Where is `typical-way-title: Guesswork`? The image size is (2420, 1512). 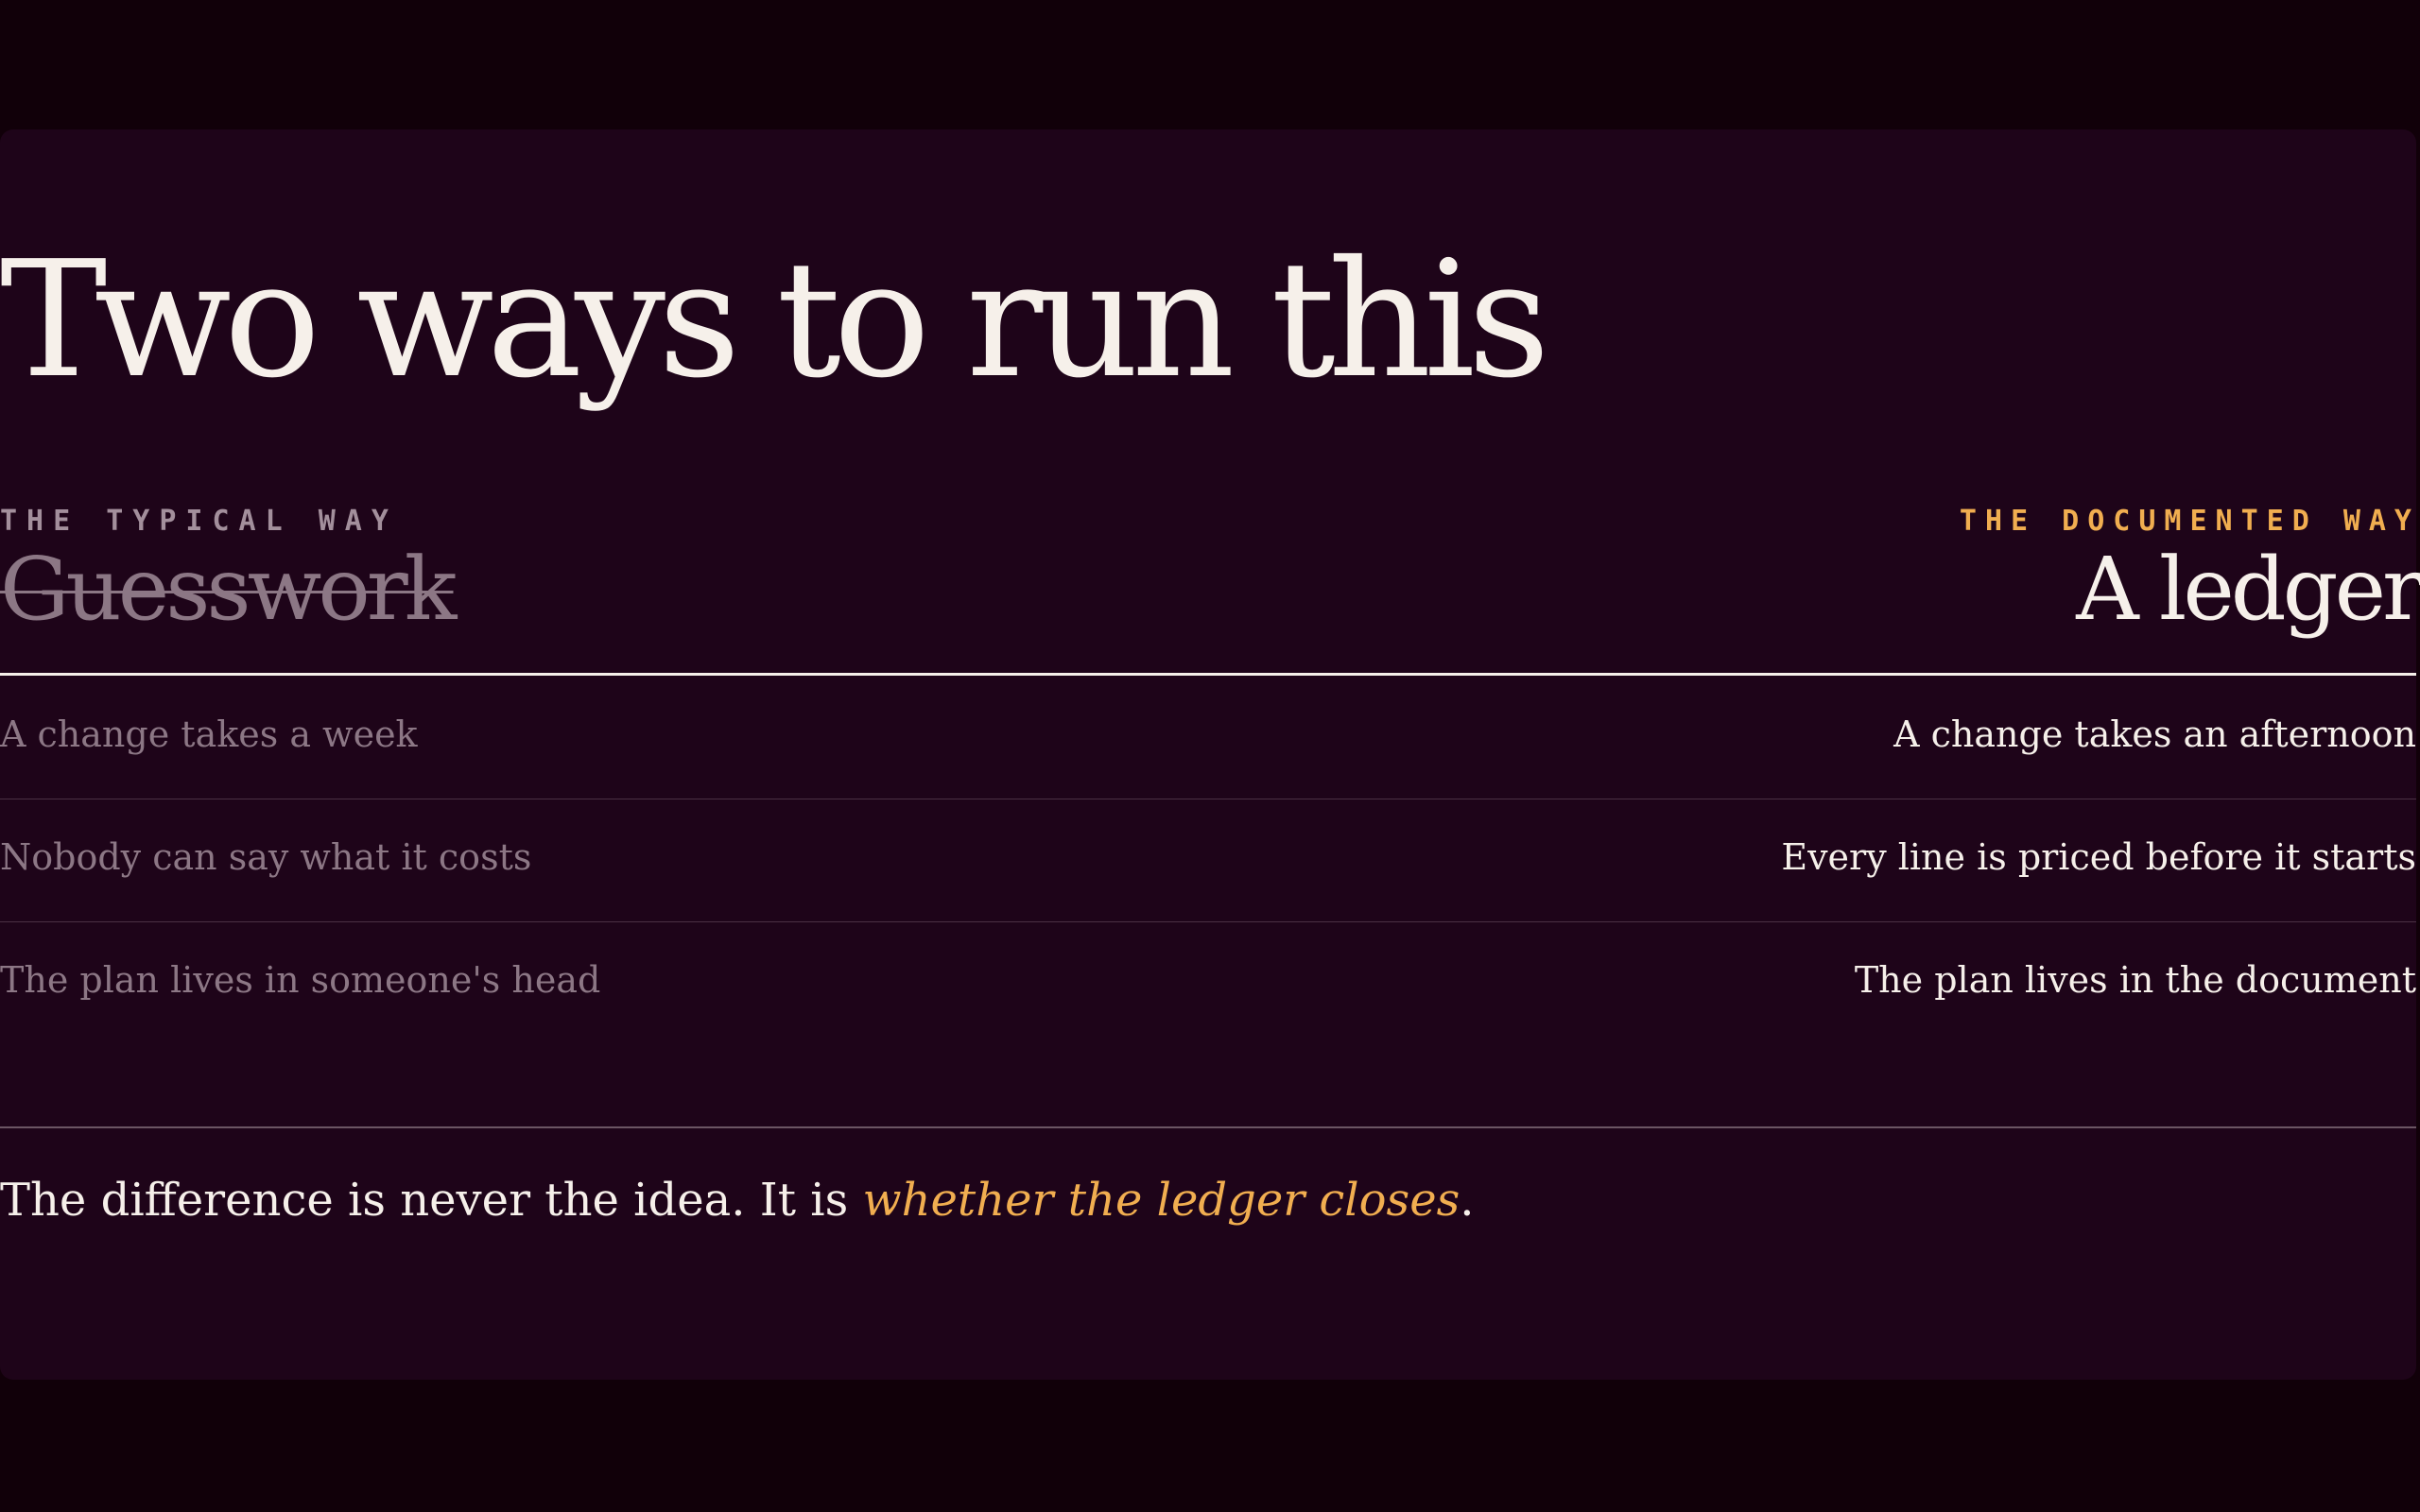 typical-way-title: Guesswork is located at coordinates (228, 589).